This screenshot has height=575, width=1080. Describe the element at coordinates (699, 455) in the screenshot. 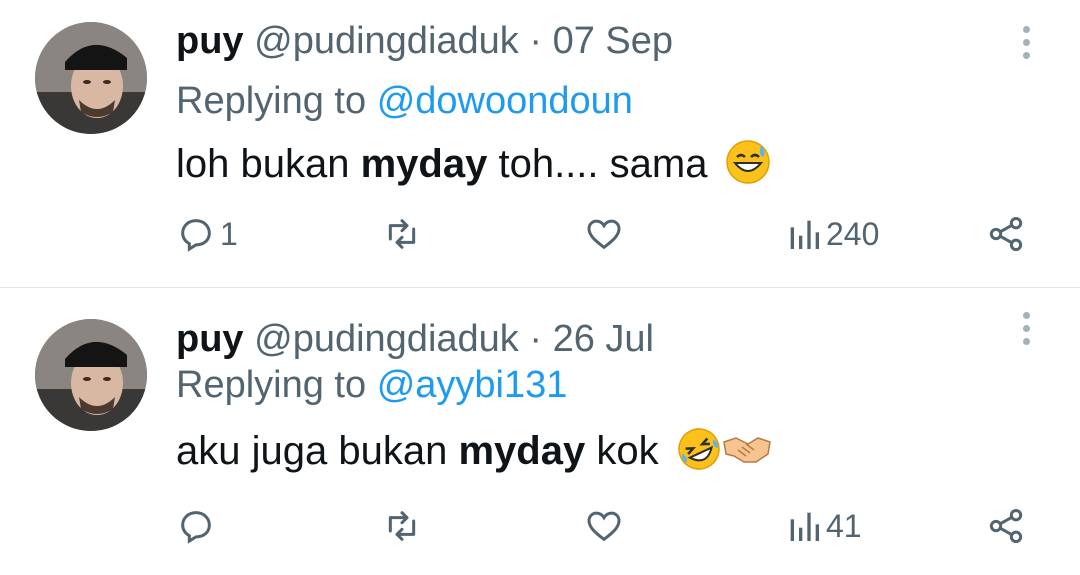

I see `rolling-laughing-emoji` at that location.